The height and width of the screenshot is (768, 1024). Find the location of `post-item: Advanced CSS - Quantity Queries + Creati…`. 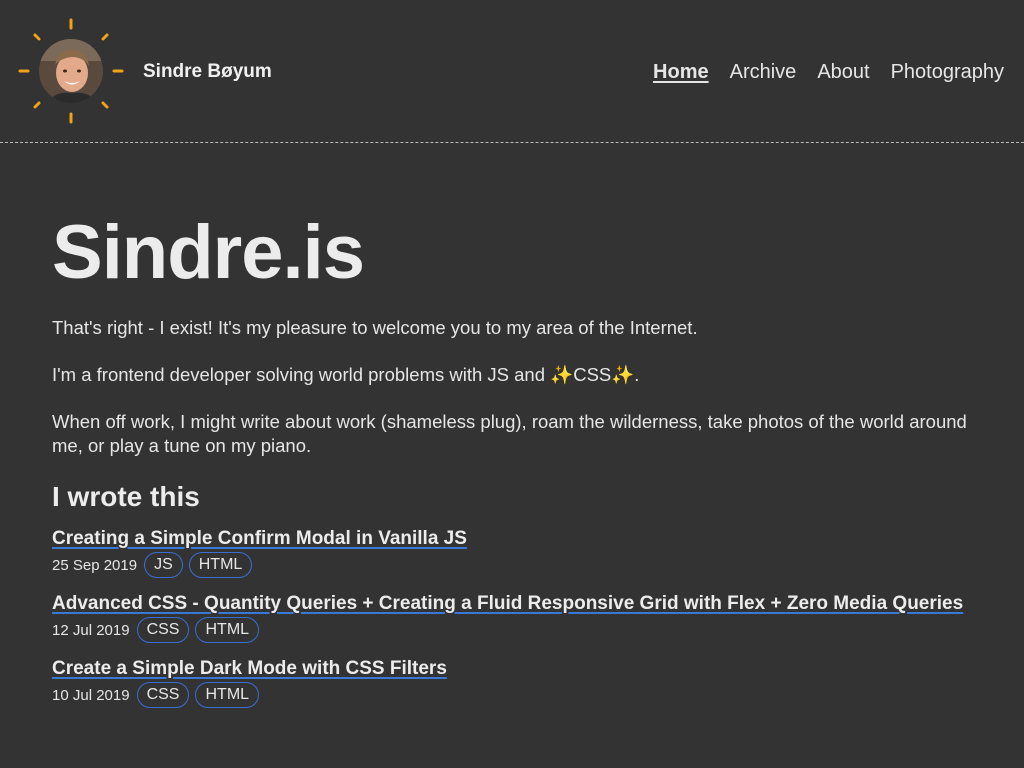

post-item: Advanced CSS - Quantity Queries + Creati… is located at coordinates (512, 617).